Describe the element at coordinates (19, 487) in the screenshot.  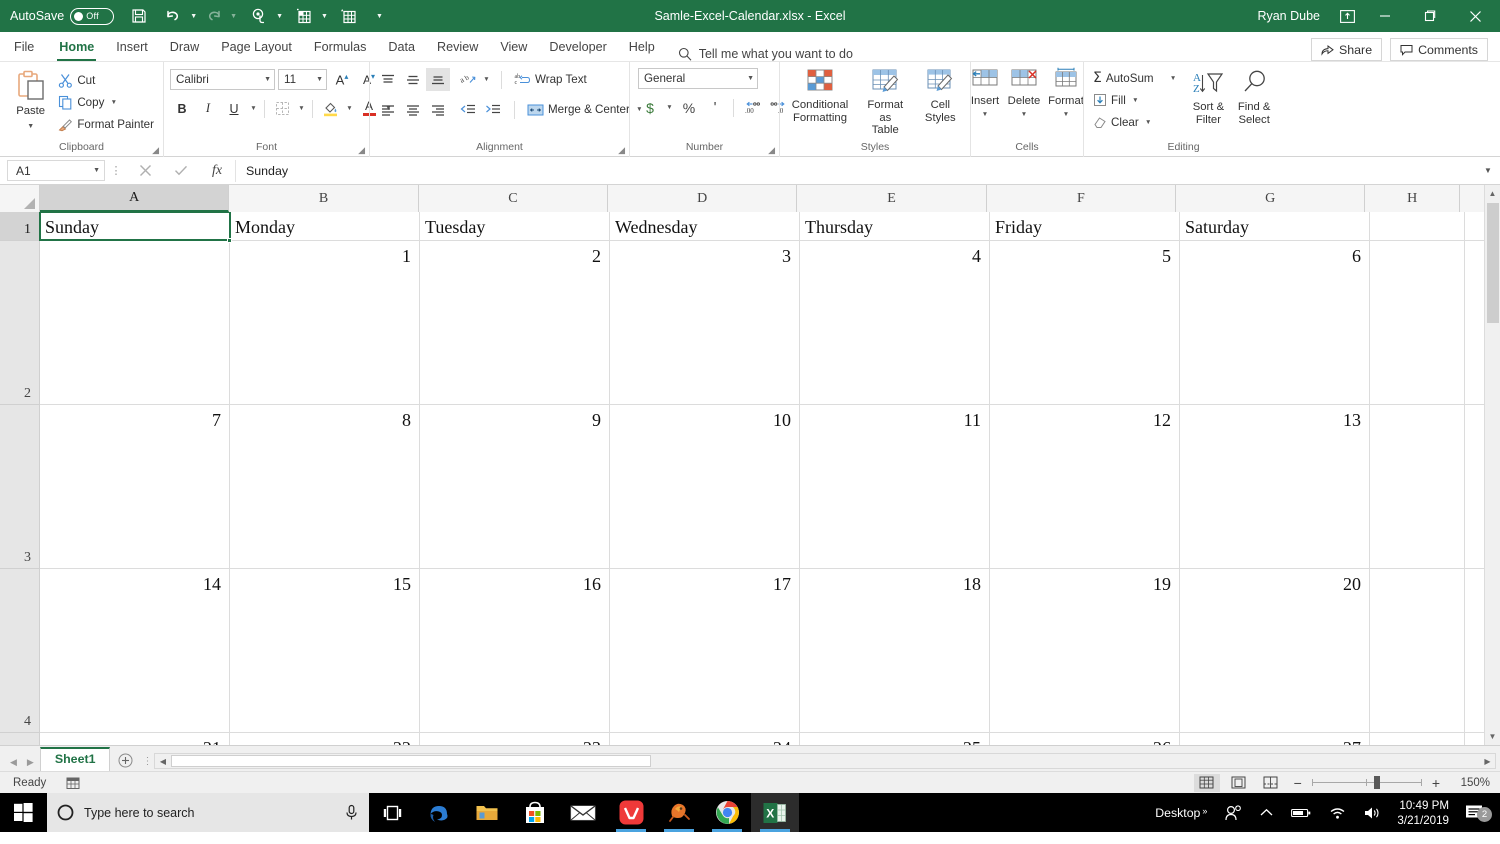
I see `row-header-3: 3` at that location.